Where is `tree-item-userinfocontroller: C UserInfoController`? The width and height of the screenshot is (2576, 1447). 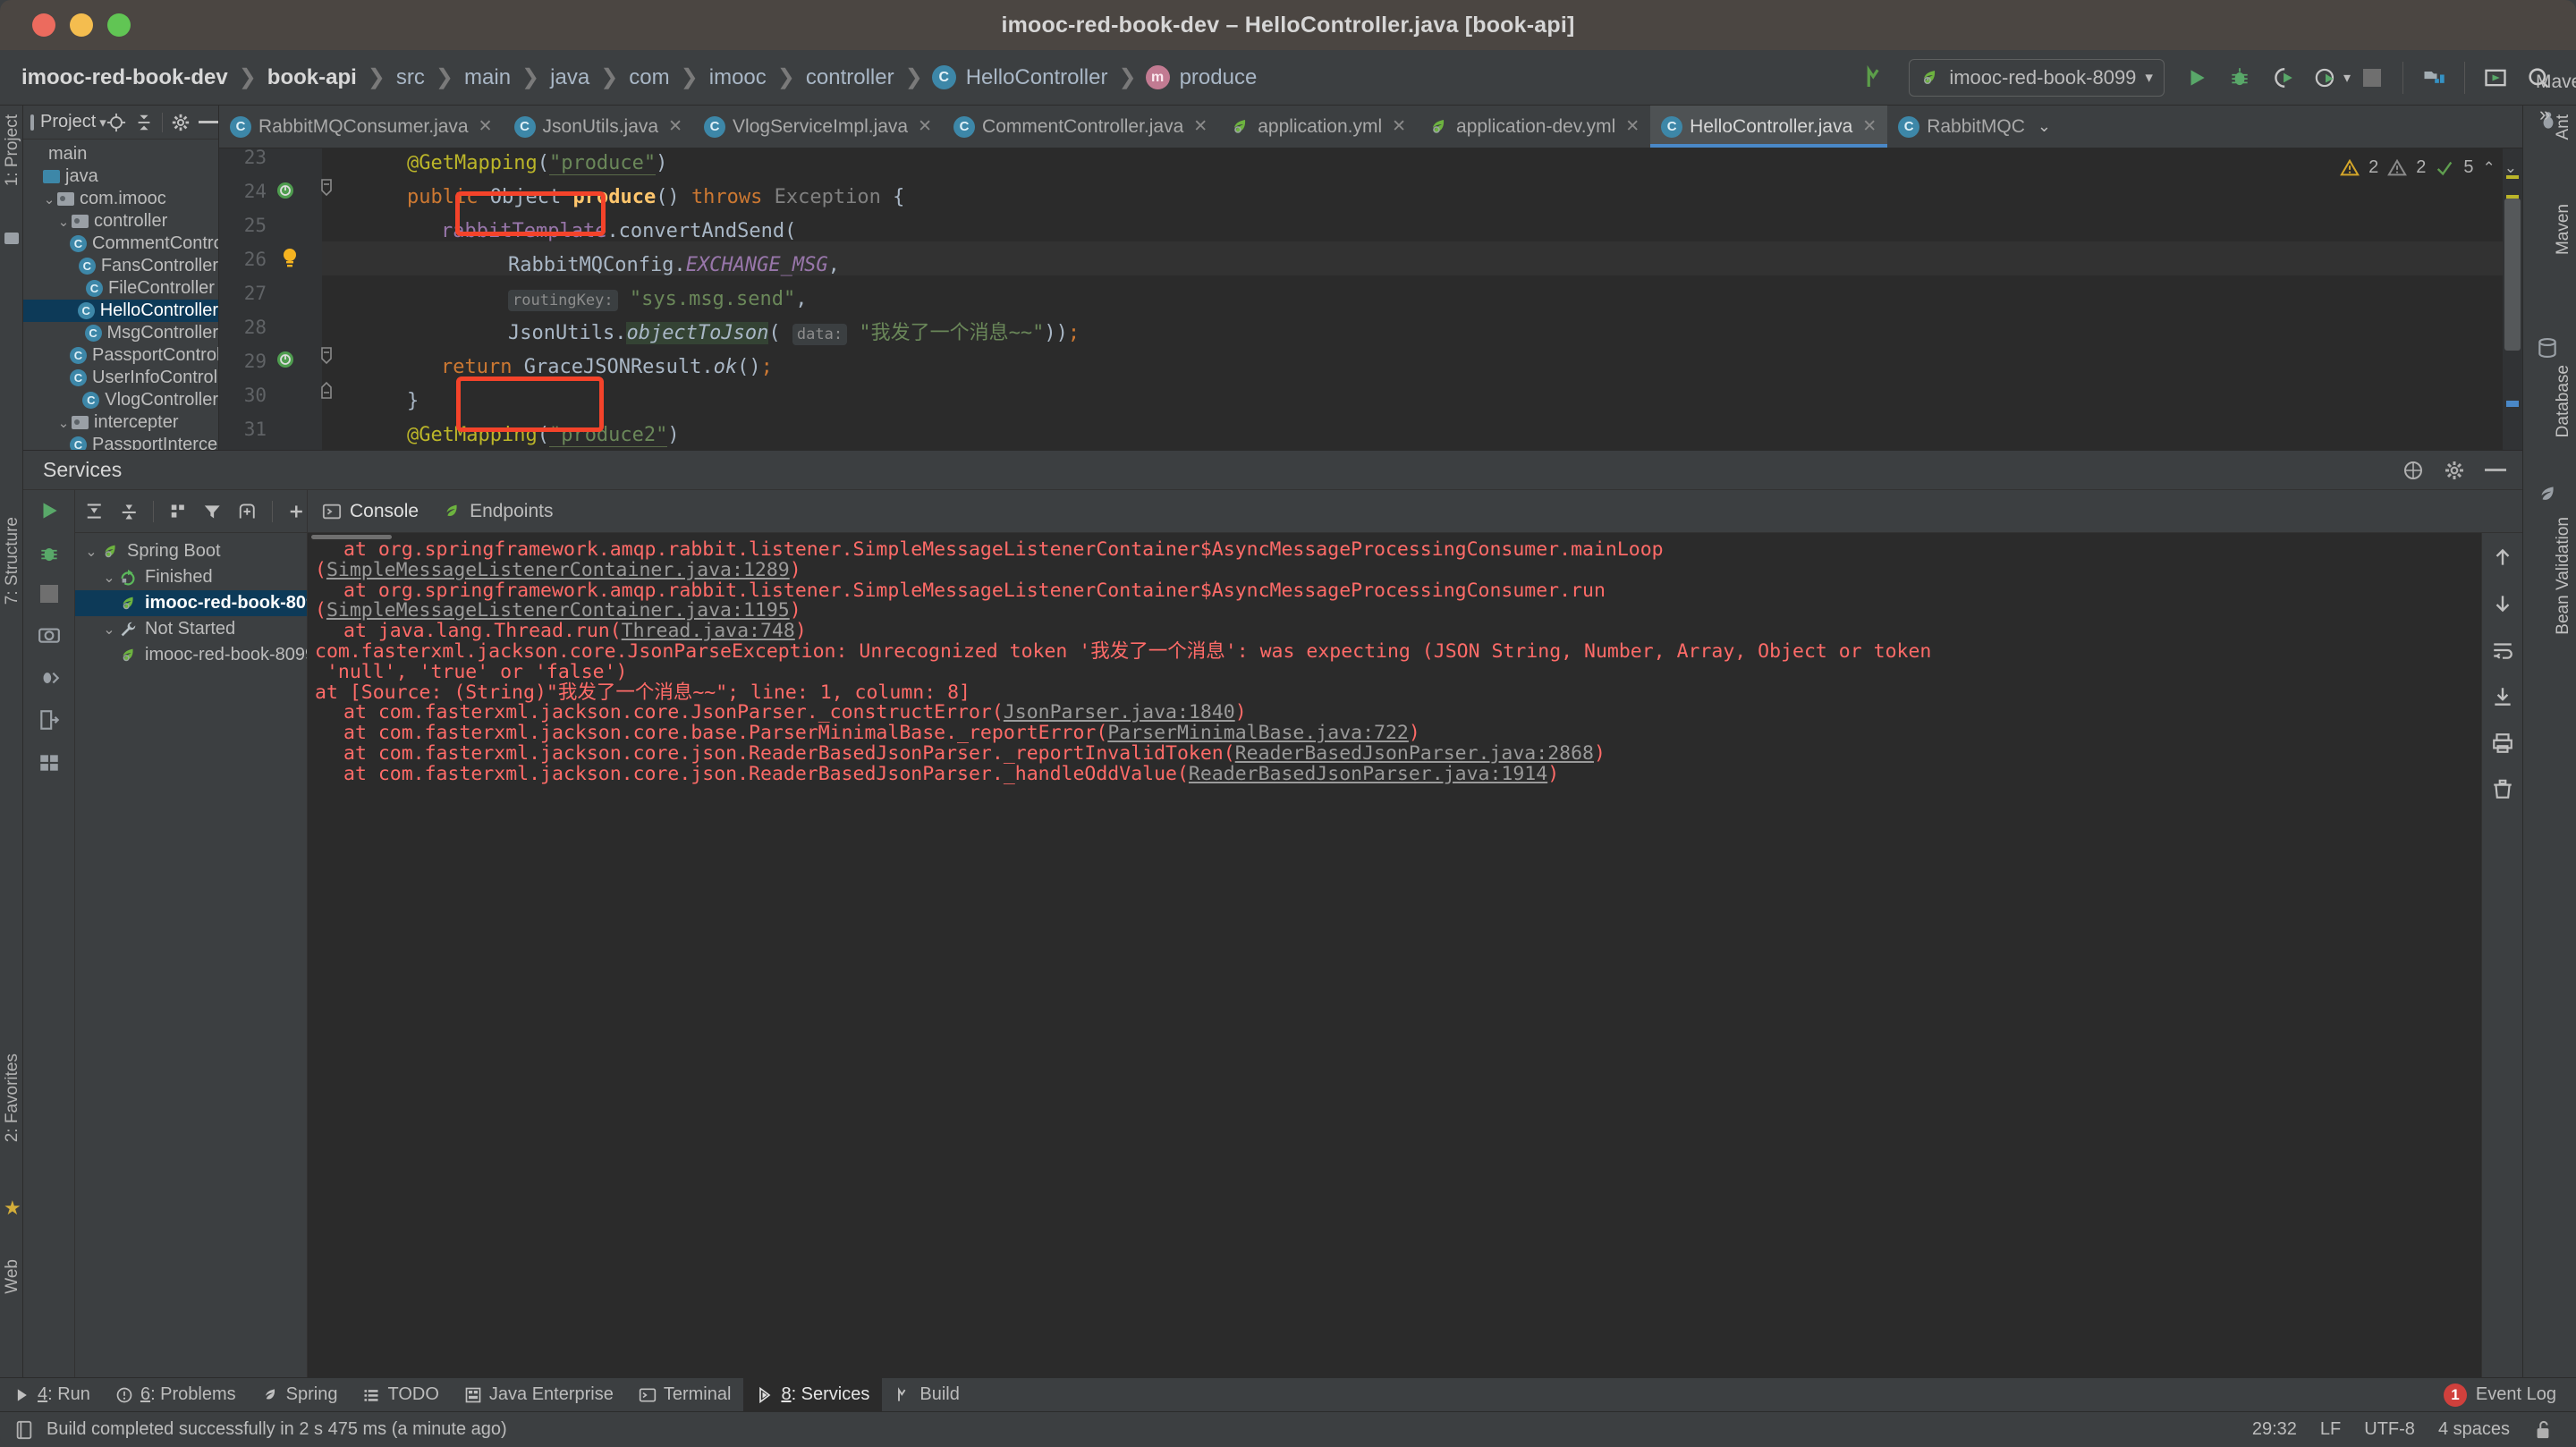 tree-item-userinfocontroller: C UserInfoController is located at coordinates (120, 378).